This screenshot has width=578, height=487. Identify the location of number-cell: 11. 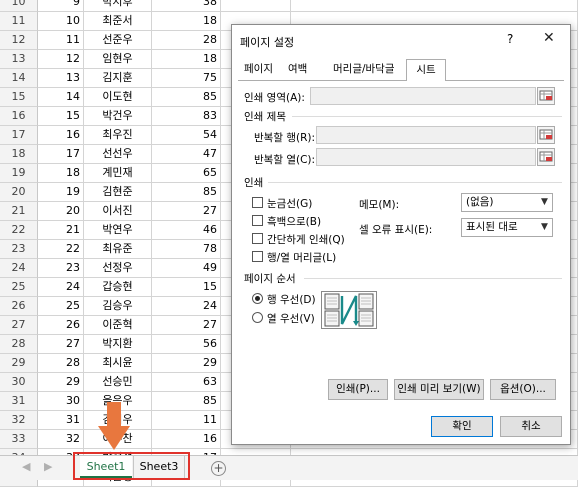
(61, 40).